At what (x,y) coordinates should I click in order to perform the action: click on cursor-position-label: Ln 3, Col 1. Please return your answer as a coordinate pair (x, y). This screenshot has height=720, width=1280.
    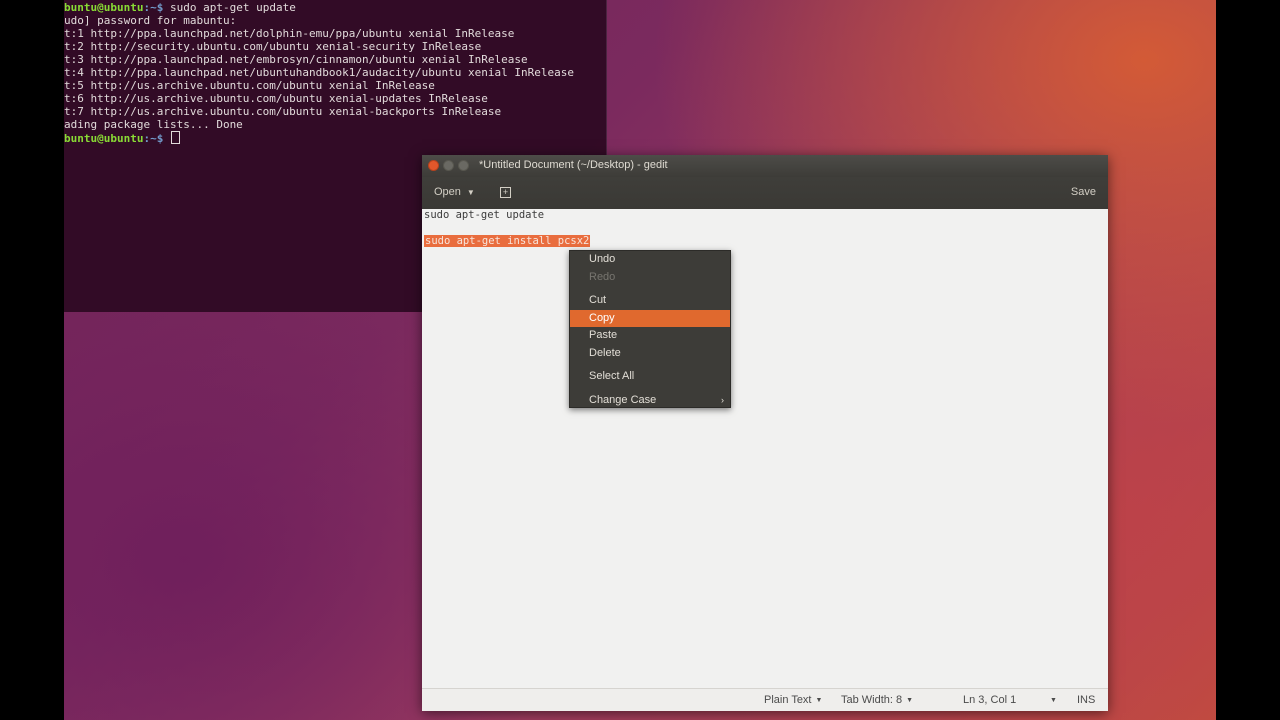
    Looking at the image, I should click on (990, 700).